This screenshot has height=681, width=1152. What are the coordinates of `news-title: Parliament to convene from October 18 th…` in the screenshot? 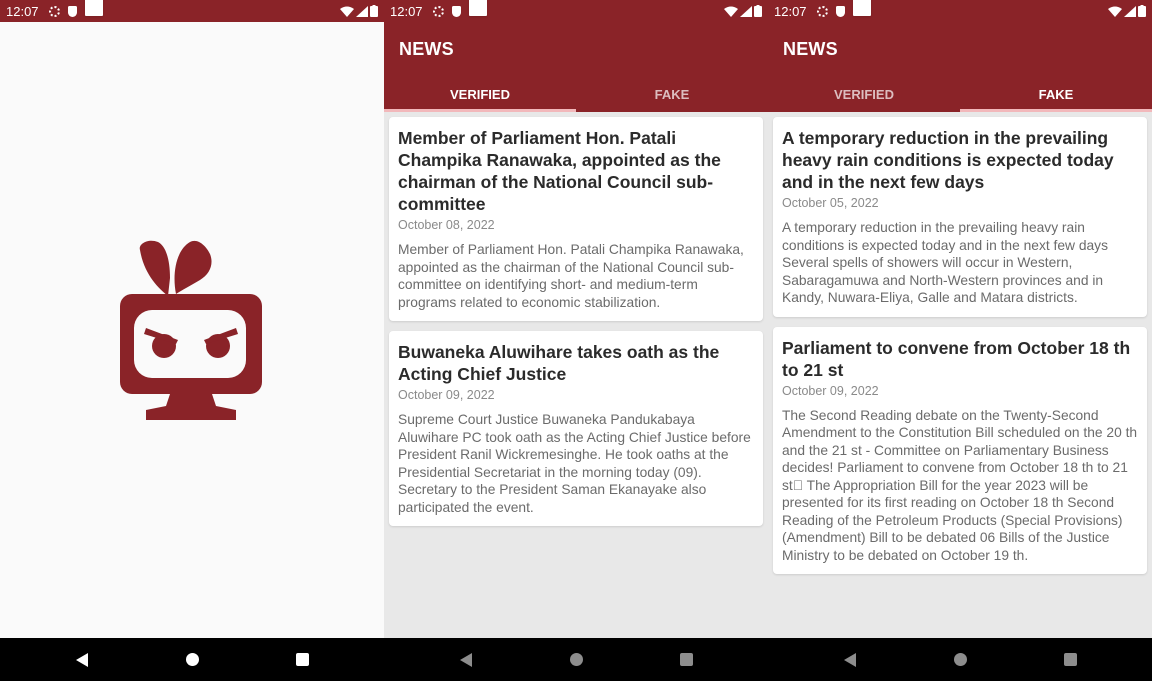 It's located at (956, 358).